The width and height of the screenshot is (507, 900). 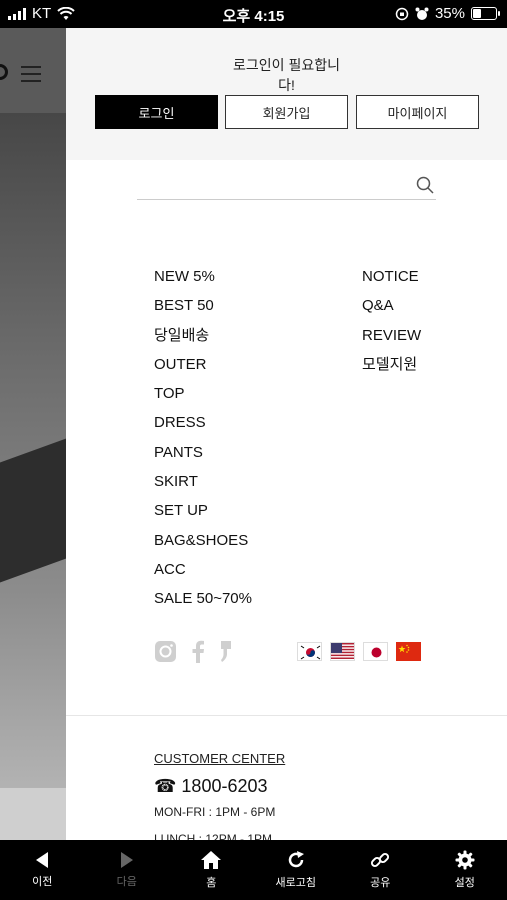 What do you see at coordinates (425, 185) in the screenshot?
I see `search-icon` at bounding box center [425, 185].